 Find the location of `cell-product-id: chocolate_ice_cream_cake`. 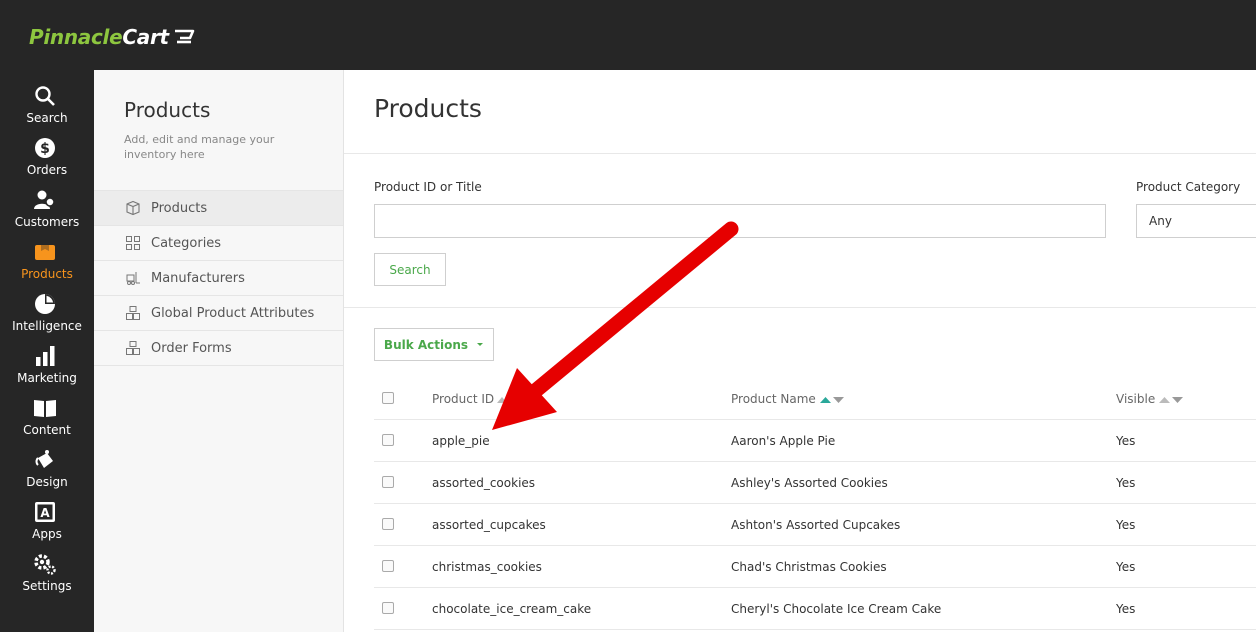

cell-product-id: chocolate_ice_cream_cake is located at coordinates (511, 609).